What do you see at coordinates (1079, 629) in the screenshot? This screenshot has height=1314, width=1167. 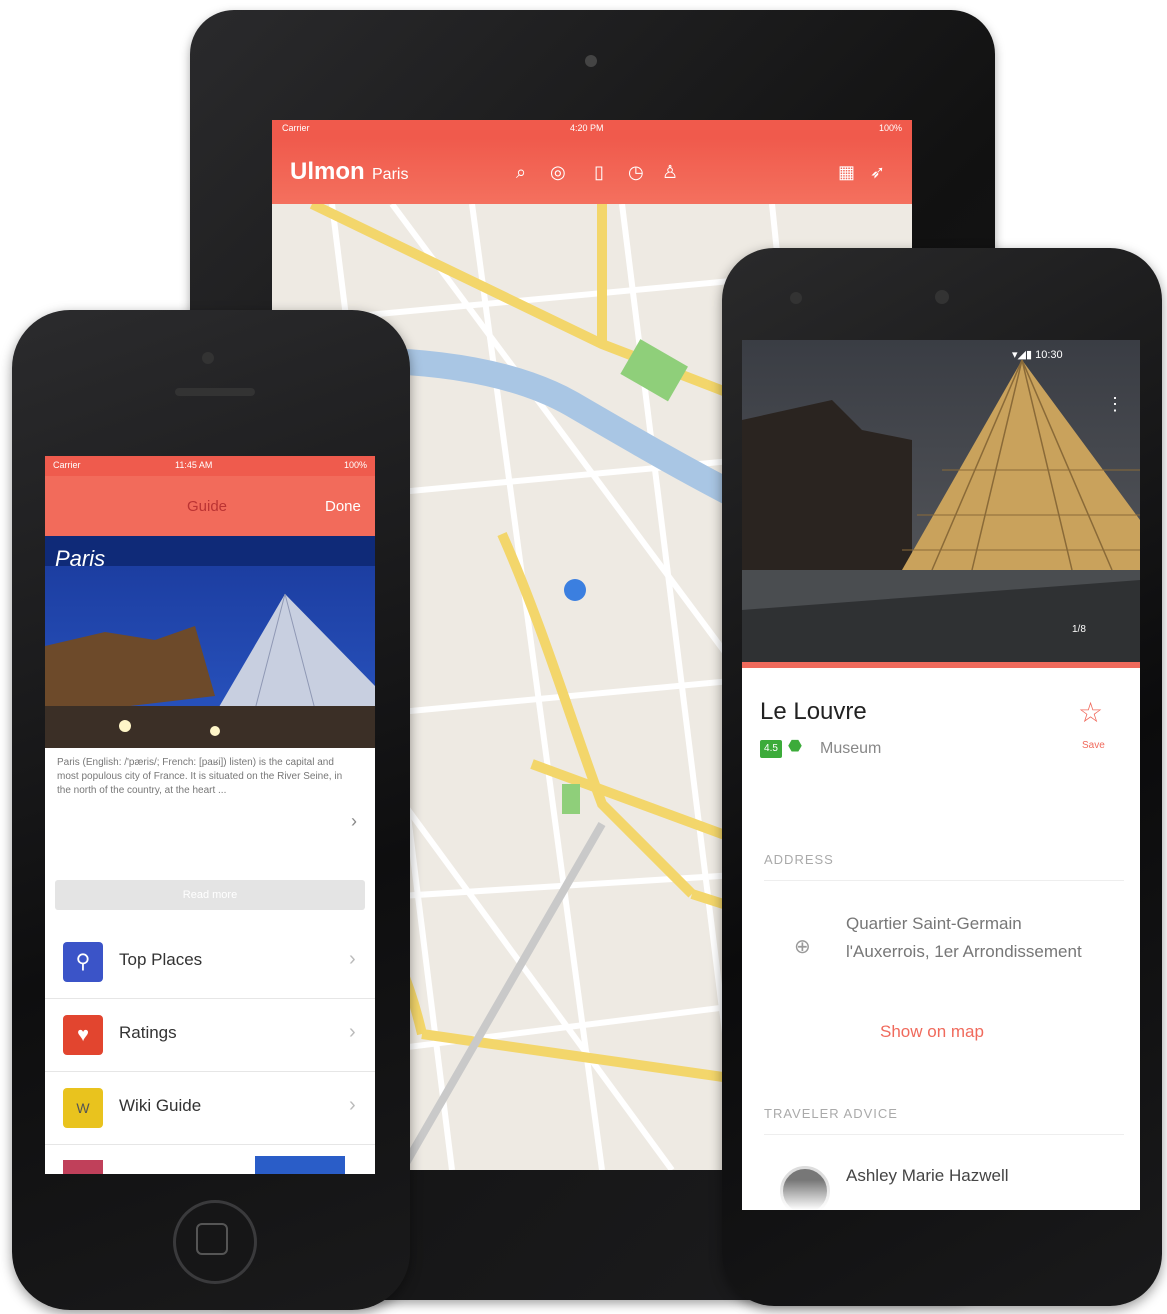 I see `photo-counter: 1/8` at bounding box center [1079, 629].